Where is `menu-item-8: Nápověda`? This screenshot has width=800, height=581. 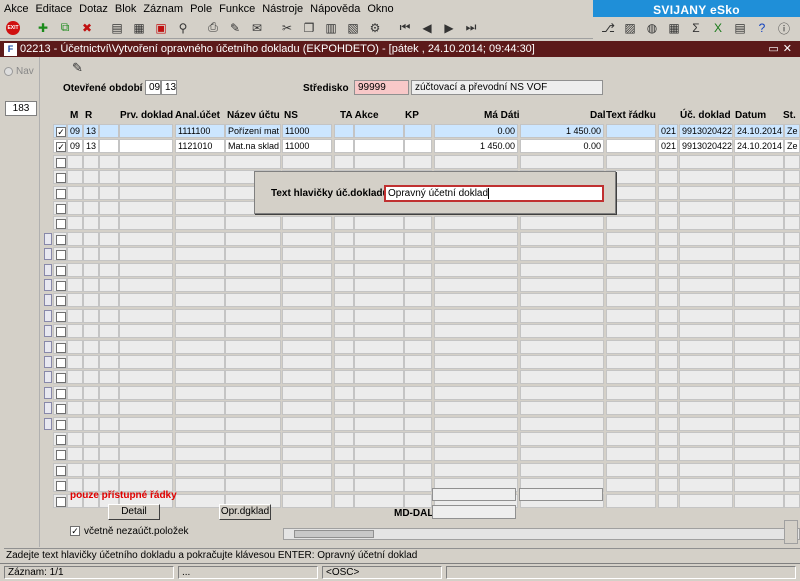 menu-item-8: Nápověda is located at coordinates (335, 9).